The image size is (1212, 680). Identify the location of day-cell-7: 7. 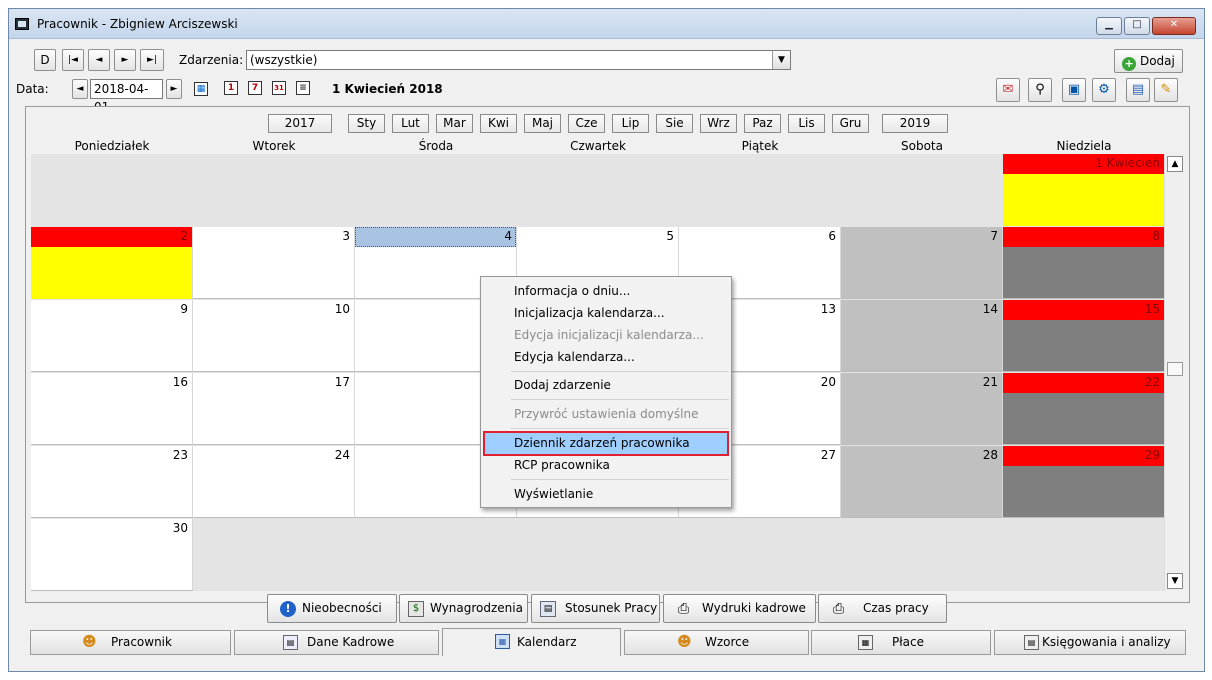
(922, 263).